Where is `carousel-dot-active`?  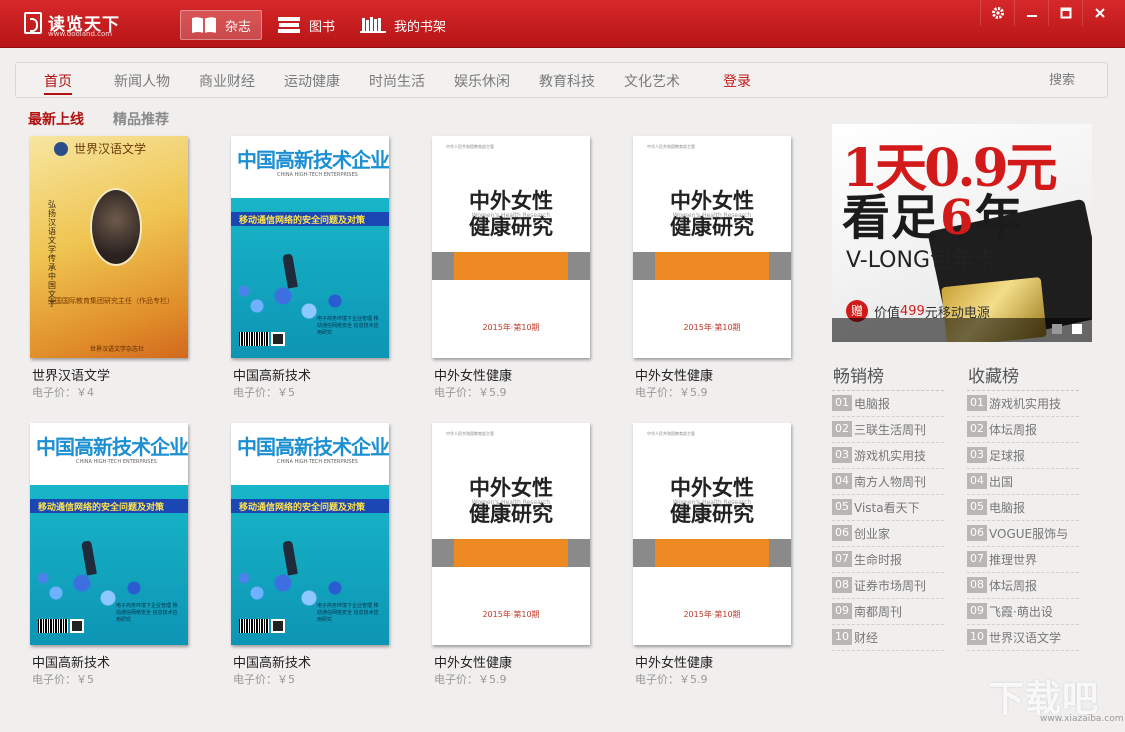
carousel-dot-active is located at coordinates (1077, 329).